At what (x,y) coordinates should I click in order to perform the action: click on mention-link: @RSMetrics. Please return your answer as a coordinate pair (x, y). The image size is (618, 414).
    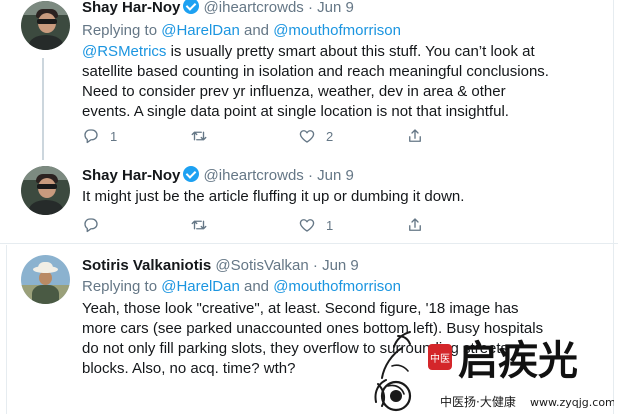
    Looking at the image, I should click on (124, 51).